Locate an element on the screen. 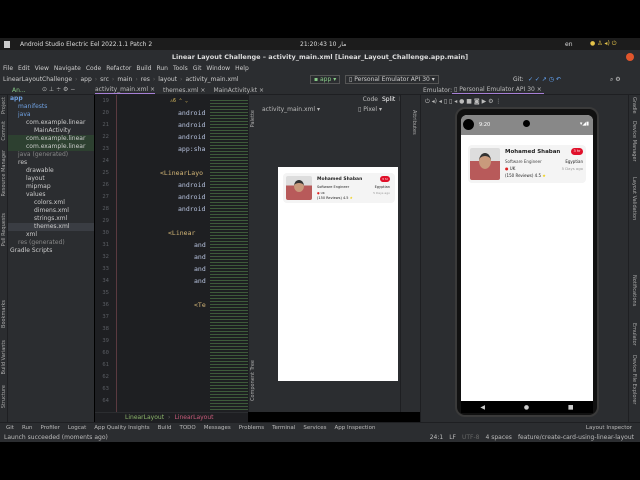 Image resolution: width=640 pixels, height=480 pixels. search-icon: ⌕ ⚙ is located at coordinates (615, 80).